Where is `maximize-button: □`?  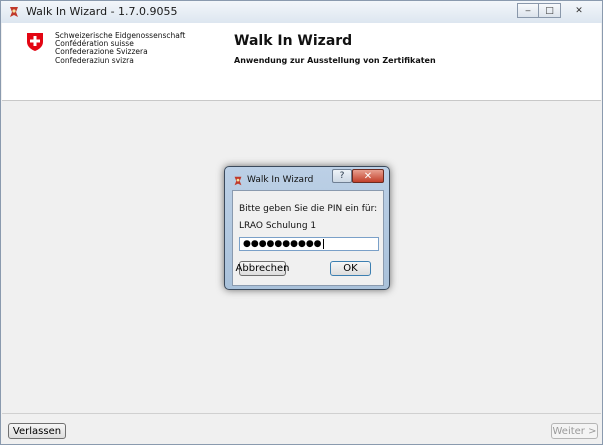
maximize-button: □ is located at coordinates (550, 10).